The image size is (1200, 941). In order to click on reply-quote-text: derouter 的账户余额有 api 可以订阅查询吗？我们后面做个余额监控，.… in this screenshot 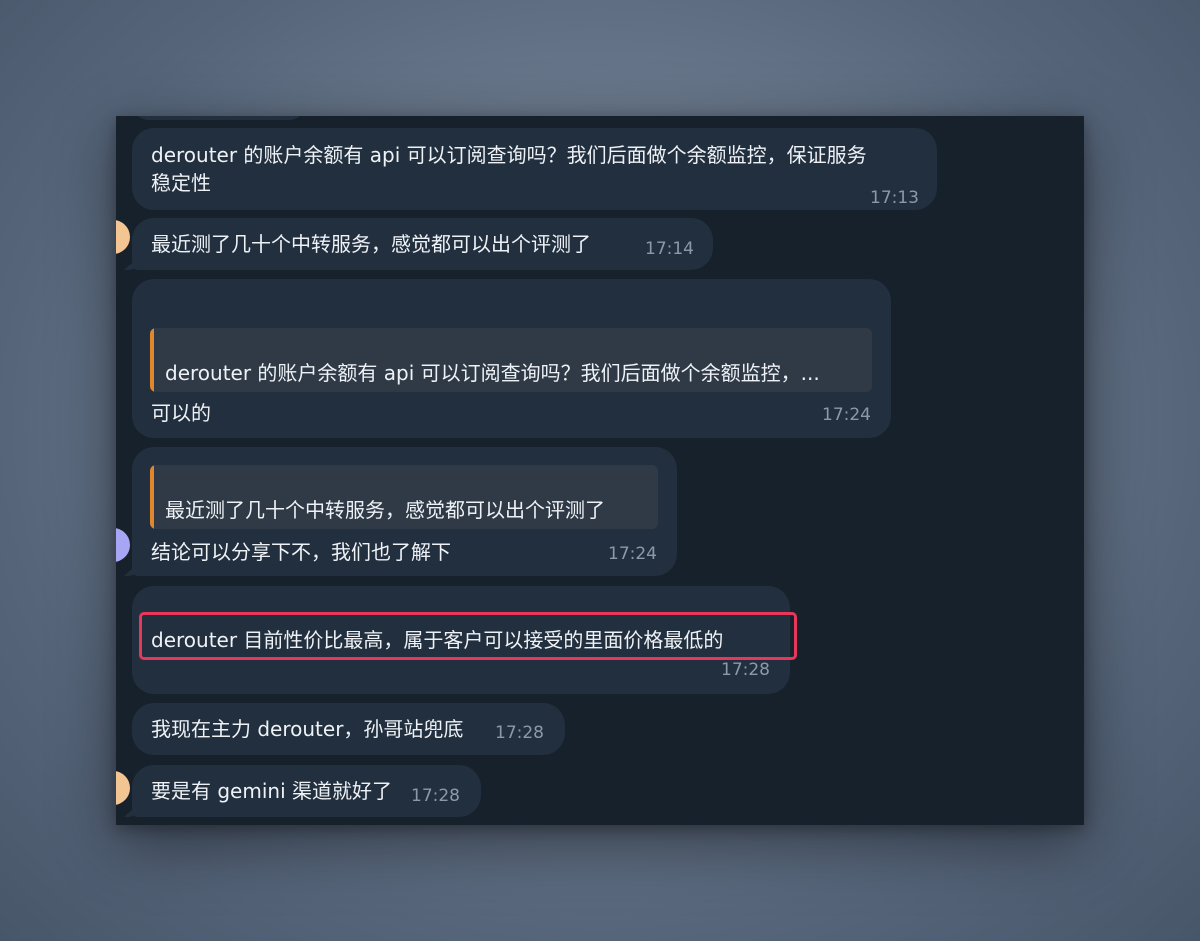, I will do `click(492, 373)`.